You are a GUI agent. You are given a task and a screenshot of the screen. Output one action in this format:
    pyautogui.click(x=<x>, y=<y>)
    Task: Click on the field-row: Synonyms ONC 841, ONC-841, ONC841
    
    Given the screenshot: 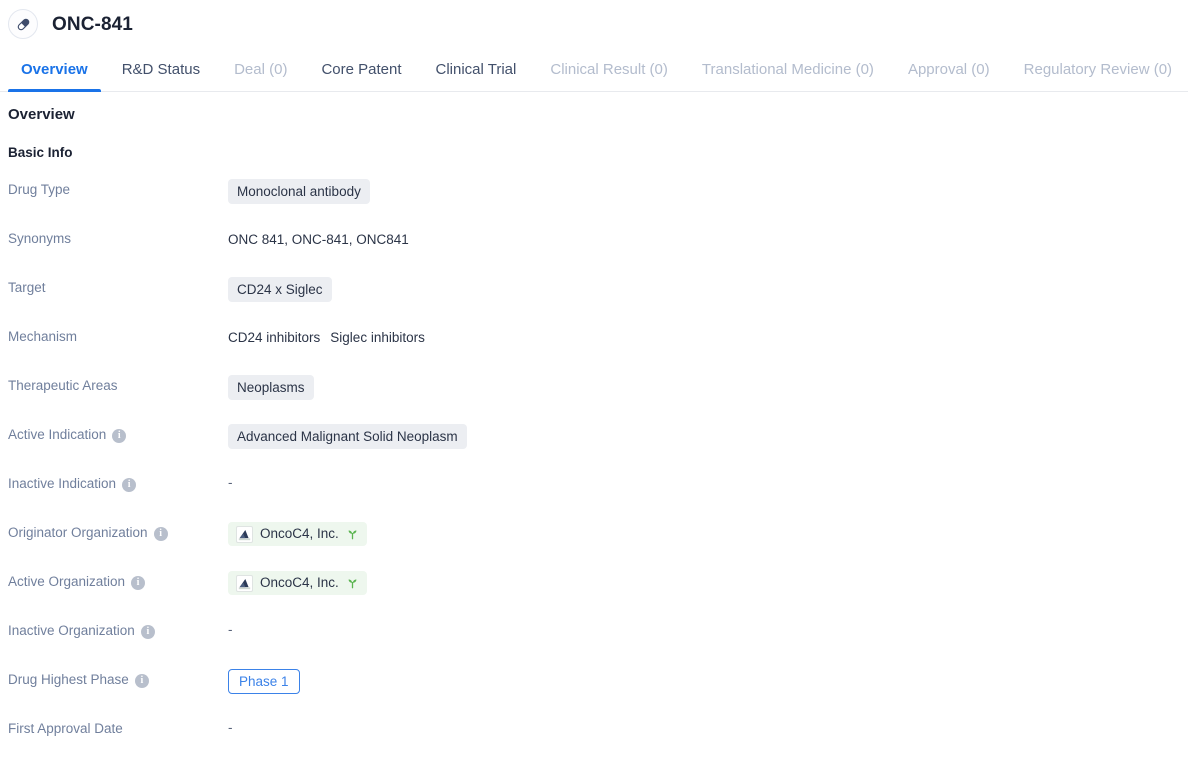 What is the action you would take?
    pyautogui.click(x=598, y=251)
    